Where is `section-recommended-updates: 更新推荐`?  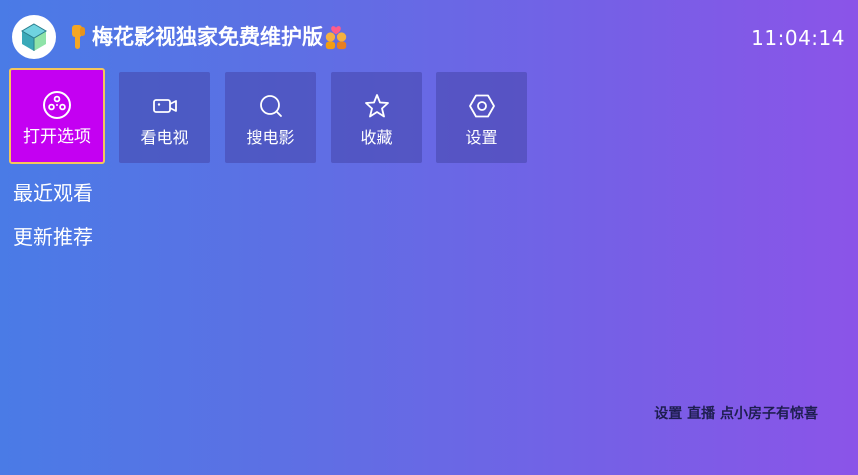
section-recommended-updates: 更新推荐 is located at coordinates (53, 237).